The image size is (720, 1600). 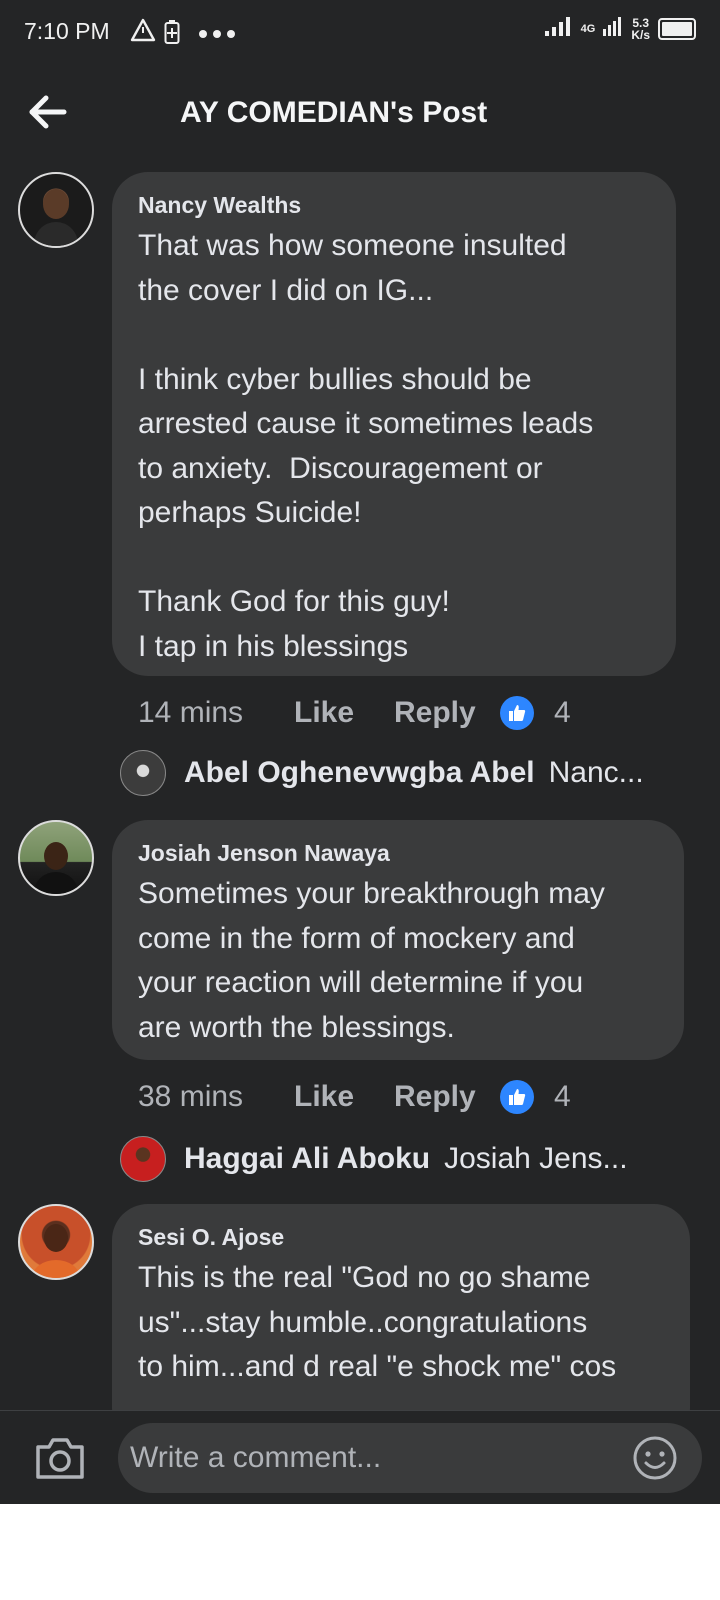 I want to click on emoji-icon, so click(x=655, y=1458).